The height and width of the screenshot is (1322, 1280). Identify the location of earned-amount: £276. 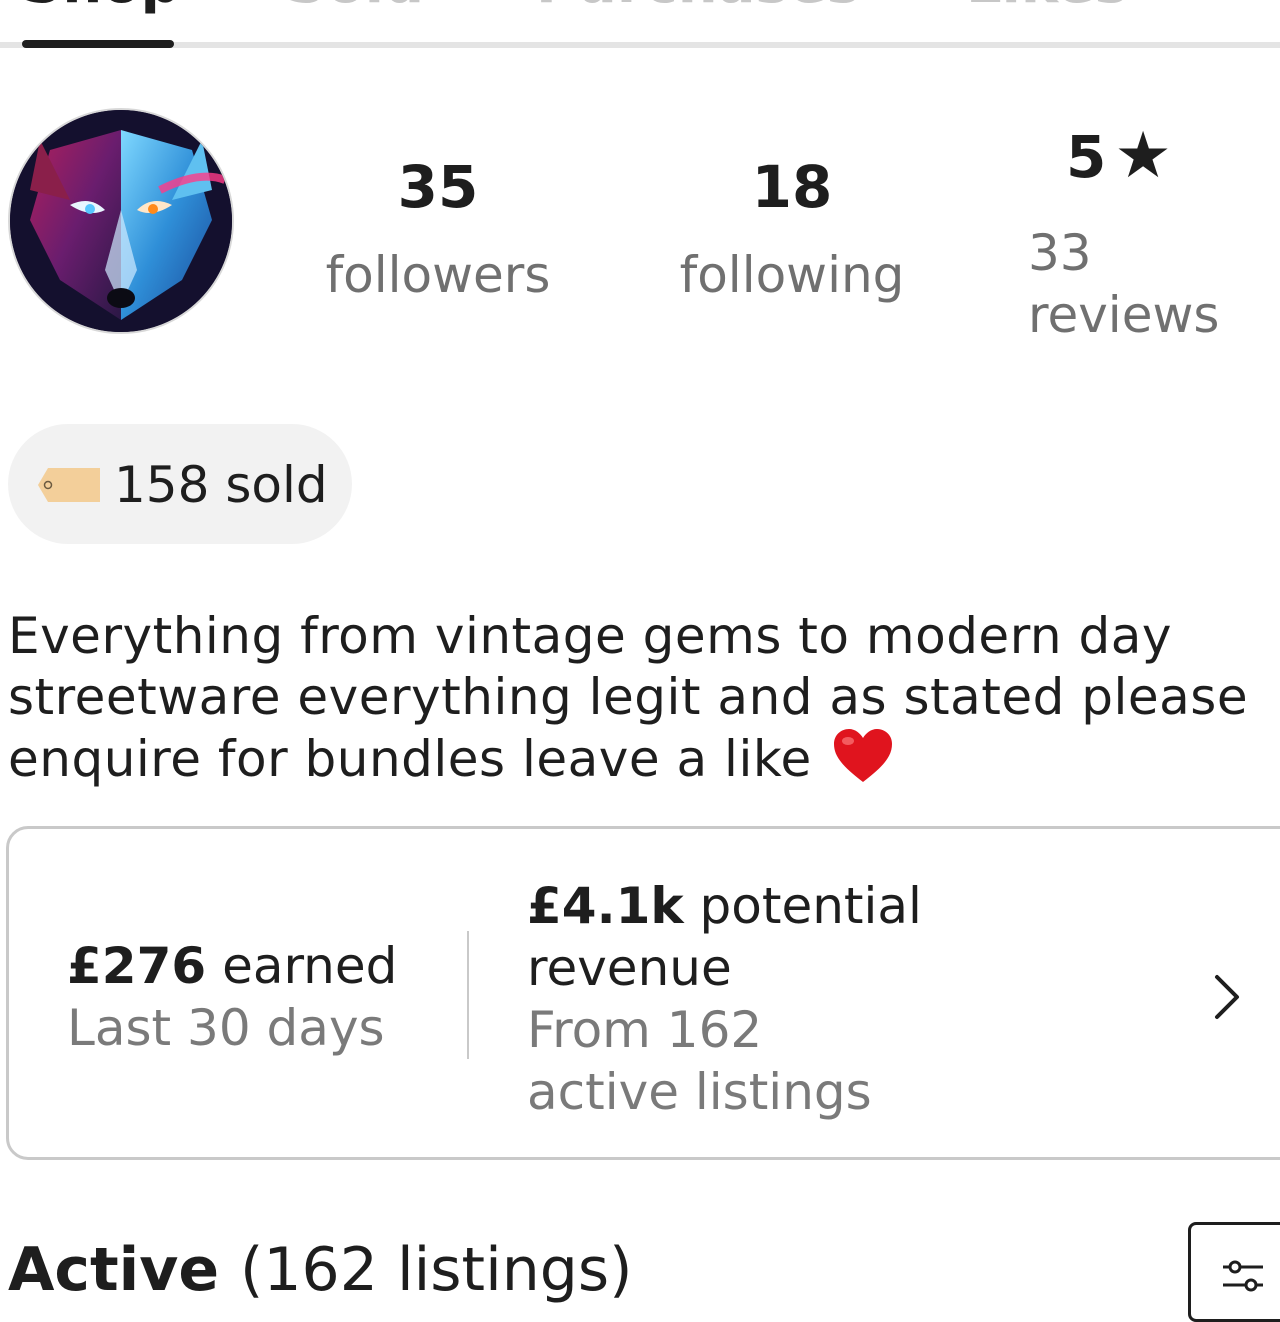
(137, 966).